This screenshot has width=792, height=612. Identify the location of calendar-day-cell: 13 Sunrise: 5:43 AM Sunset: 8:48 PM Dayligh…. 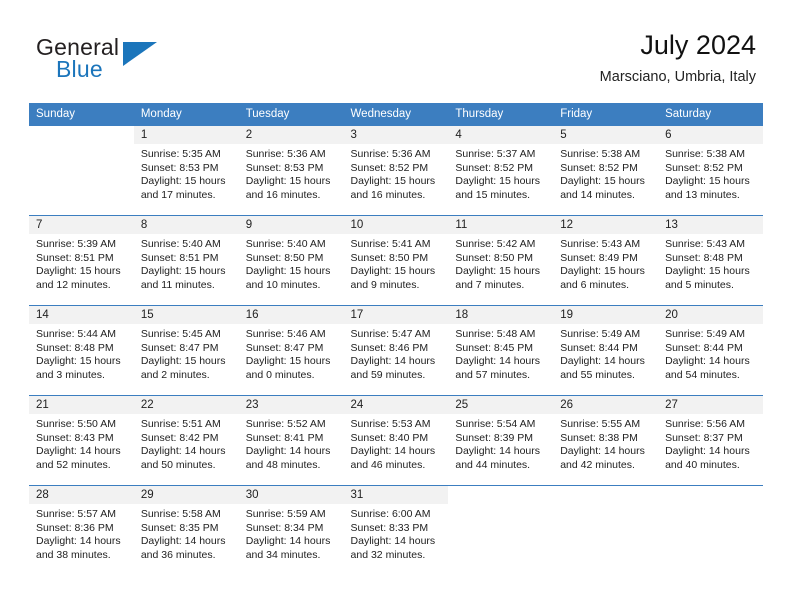
(710, 260).